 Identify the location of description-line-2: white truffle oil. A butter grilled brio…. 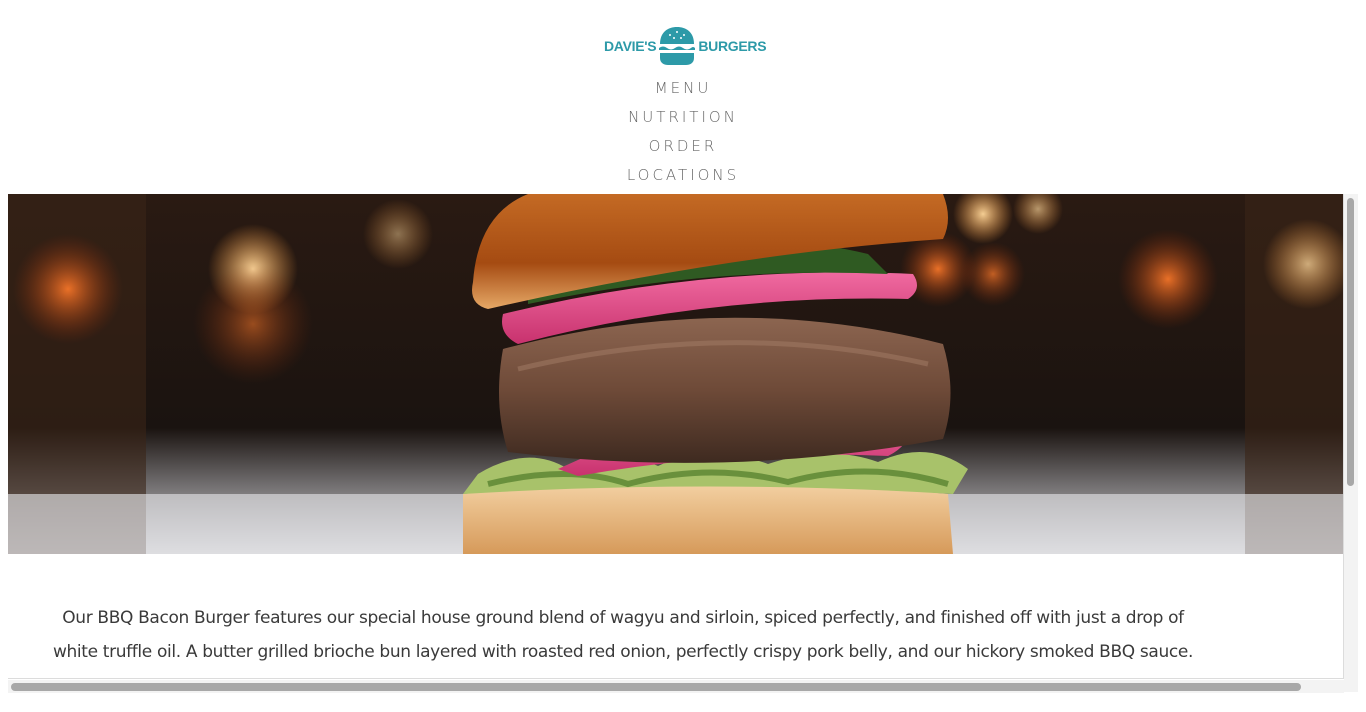
(623, 652).